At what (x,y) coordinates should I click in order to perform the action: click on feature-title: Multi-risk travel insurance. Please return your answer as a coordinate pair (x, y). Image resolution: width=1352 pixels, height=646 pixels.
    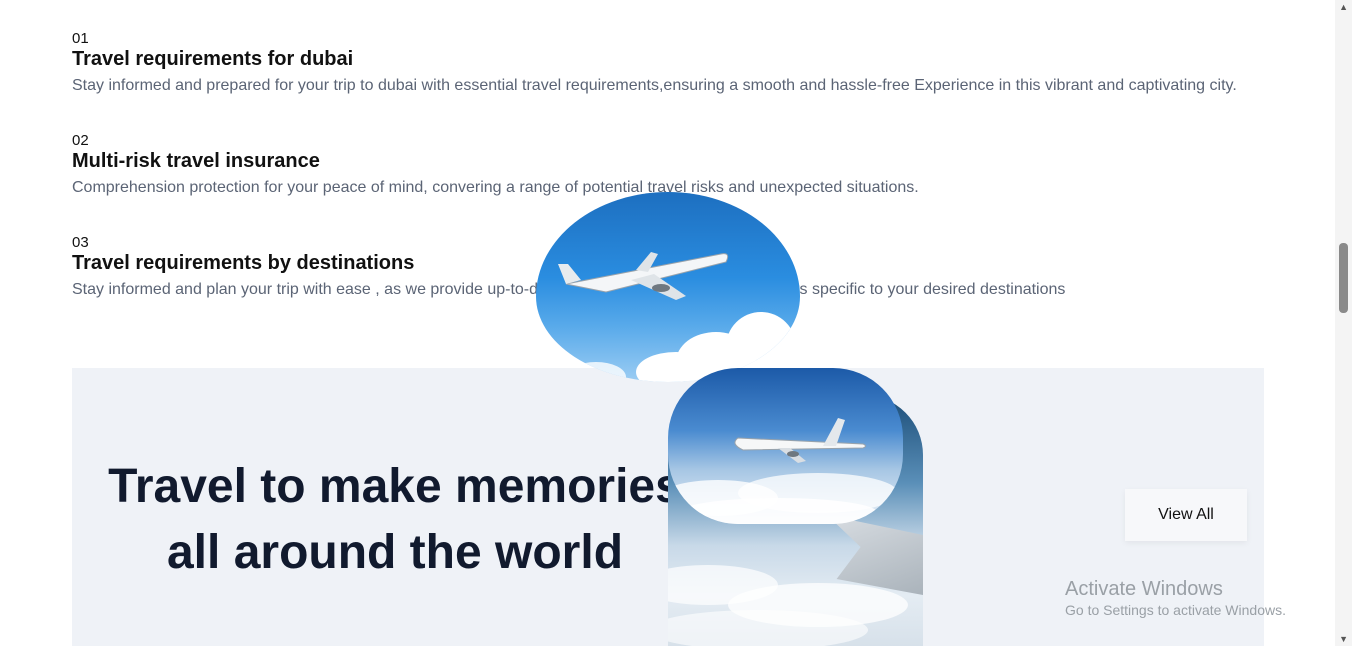
    Looking at the image, I should click on (196, 161).